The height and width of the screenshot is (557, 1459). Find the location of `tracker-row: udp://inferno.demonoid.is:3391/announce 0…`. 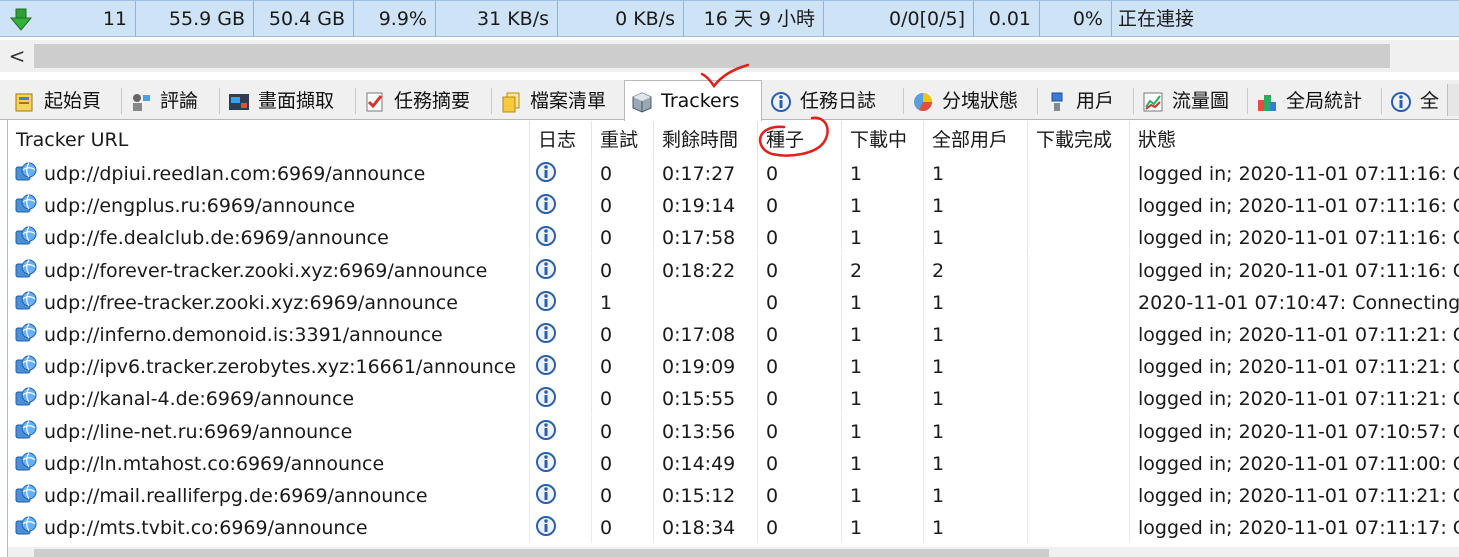

tracker-row: udp://inferno.demonoid.is:3391/announce 0… is located at coordinates (733, 334).